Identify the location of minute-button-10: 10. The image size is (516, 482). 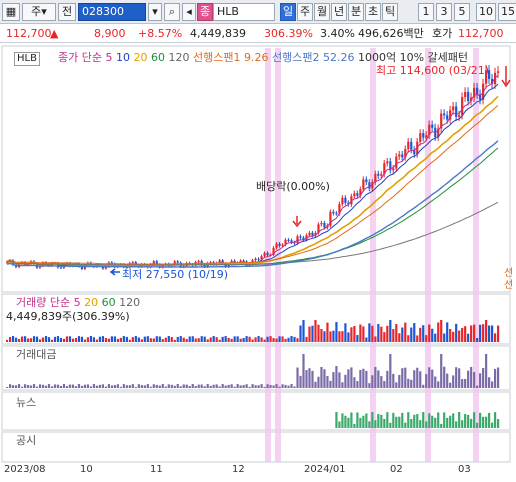
(486, 12).